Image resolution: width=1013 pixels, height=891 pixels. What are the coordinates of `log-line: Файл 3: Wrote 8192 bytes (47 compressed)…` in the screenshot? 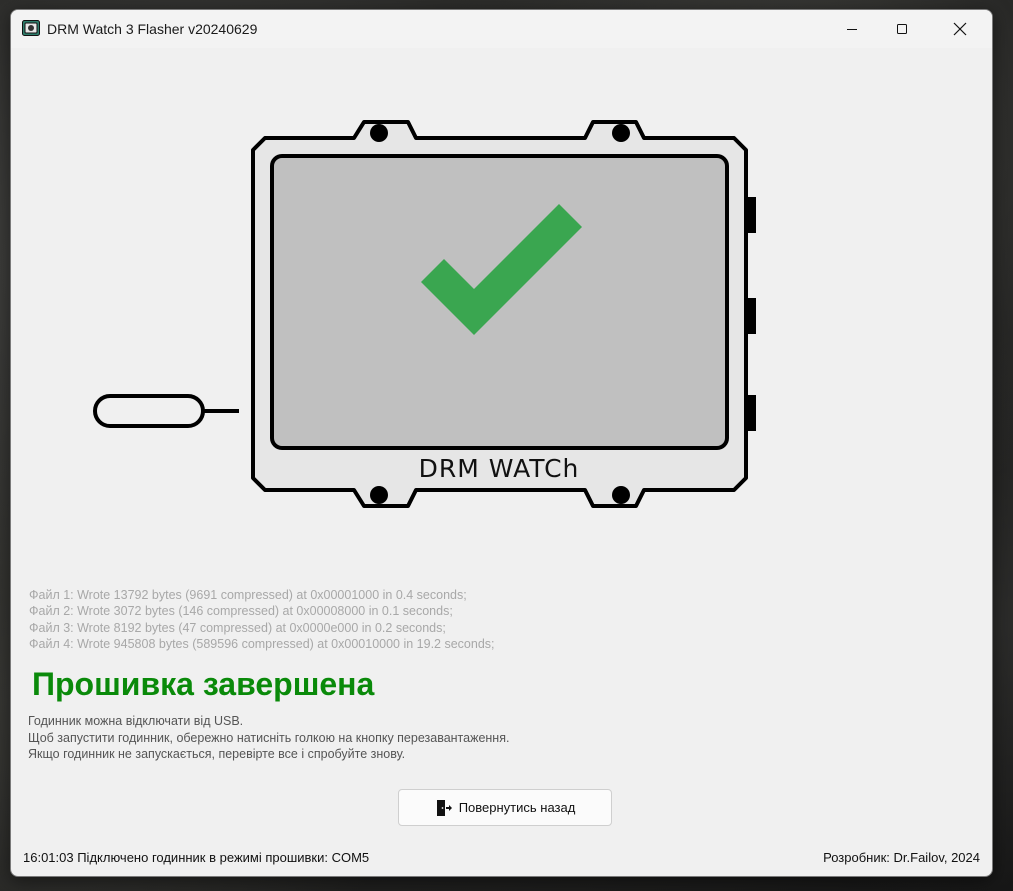 It's located at (237, 627).